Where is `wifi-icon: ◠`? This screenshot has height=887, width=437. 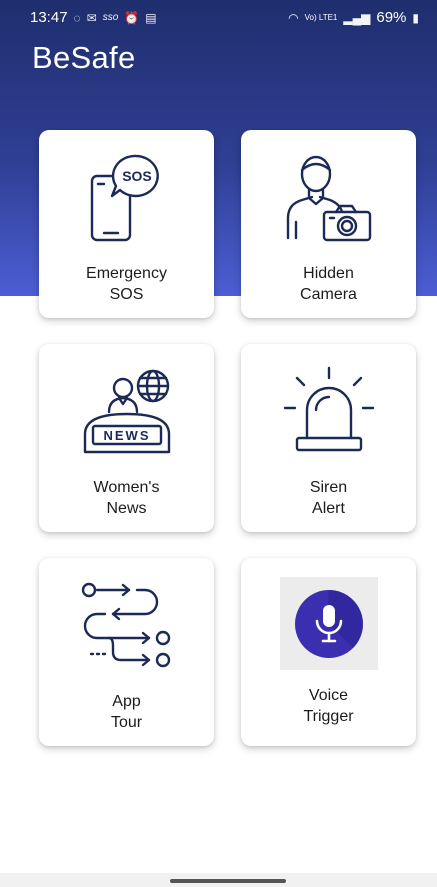
wifi-icon: ◠ is located at coordinates (293, 17).